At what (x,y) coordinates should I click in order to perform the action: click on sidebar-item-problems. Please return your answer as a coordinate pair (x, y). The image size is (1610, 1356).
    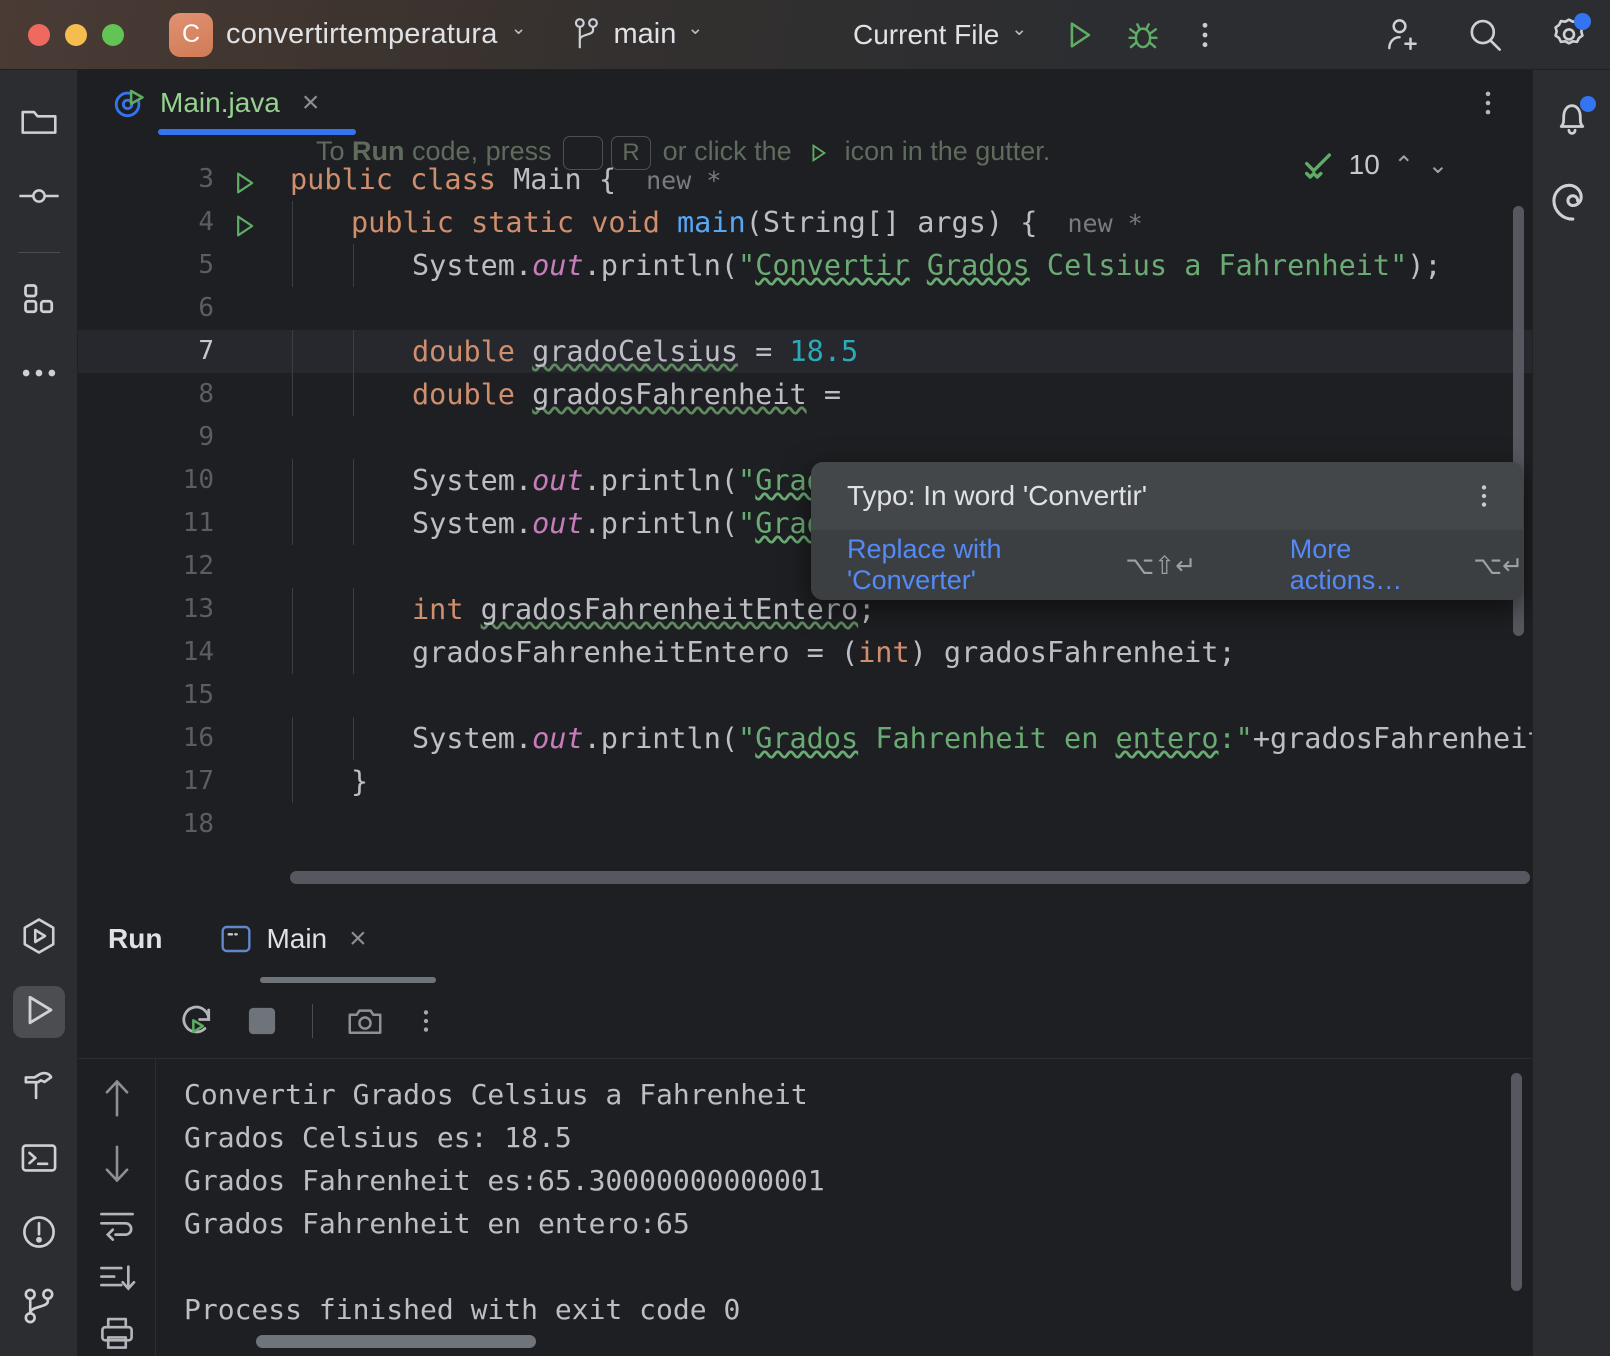
    Looking at the image, I should click on (39, 1234).